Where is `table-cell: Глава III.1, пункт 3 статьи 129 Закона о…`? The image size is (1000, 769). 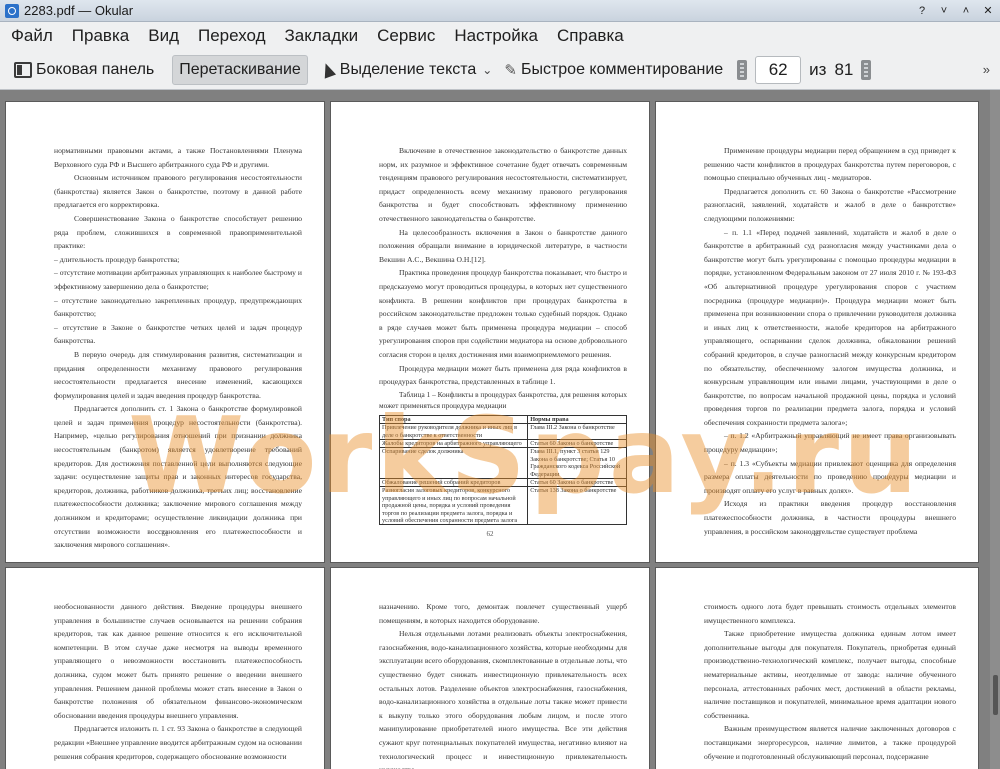 table-cell: Глава III.1, пункт 3 статьи 129 Закона о… is located at coordinates (577, 463).